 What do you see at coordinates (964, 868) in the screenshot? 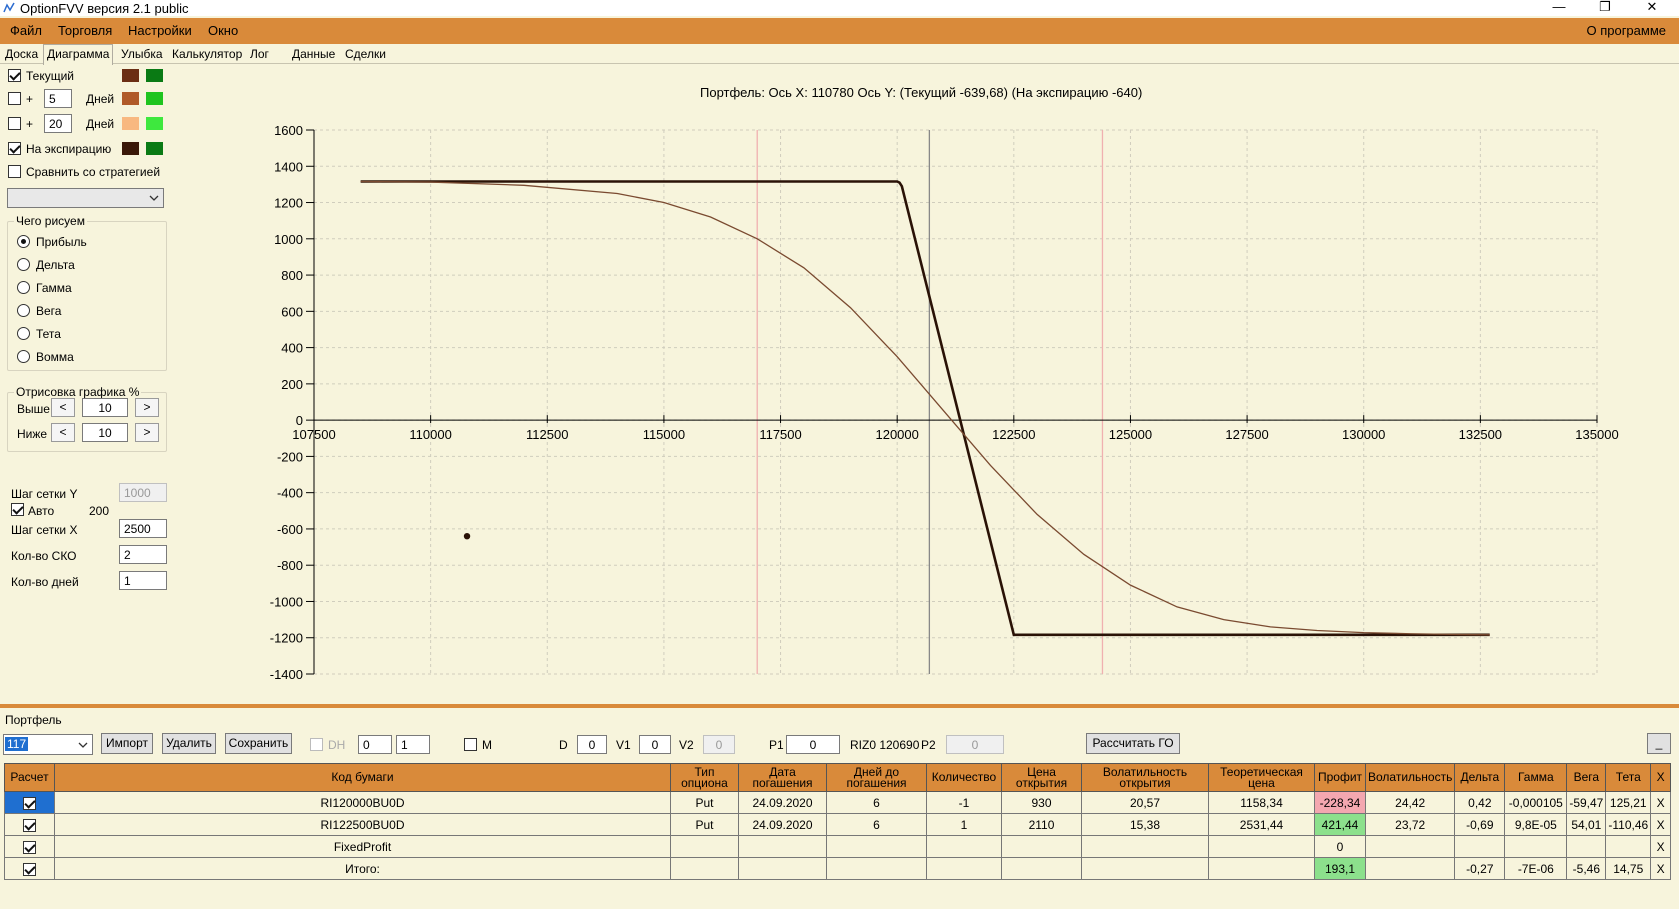
I see `cell-quantity` at bounding box center [964, 868].